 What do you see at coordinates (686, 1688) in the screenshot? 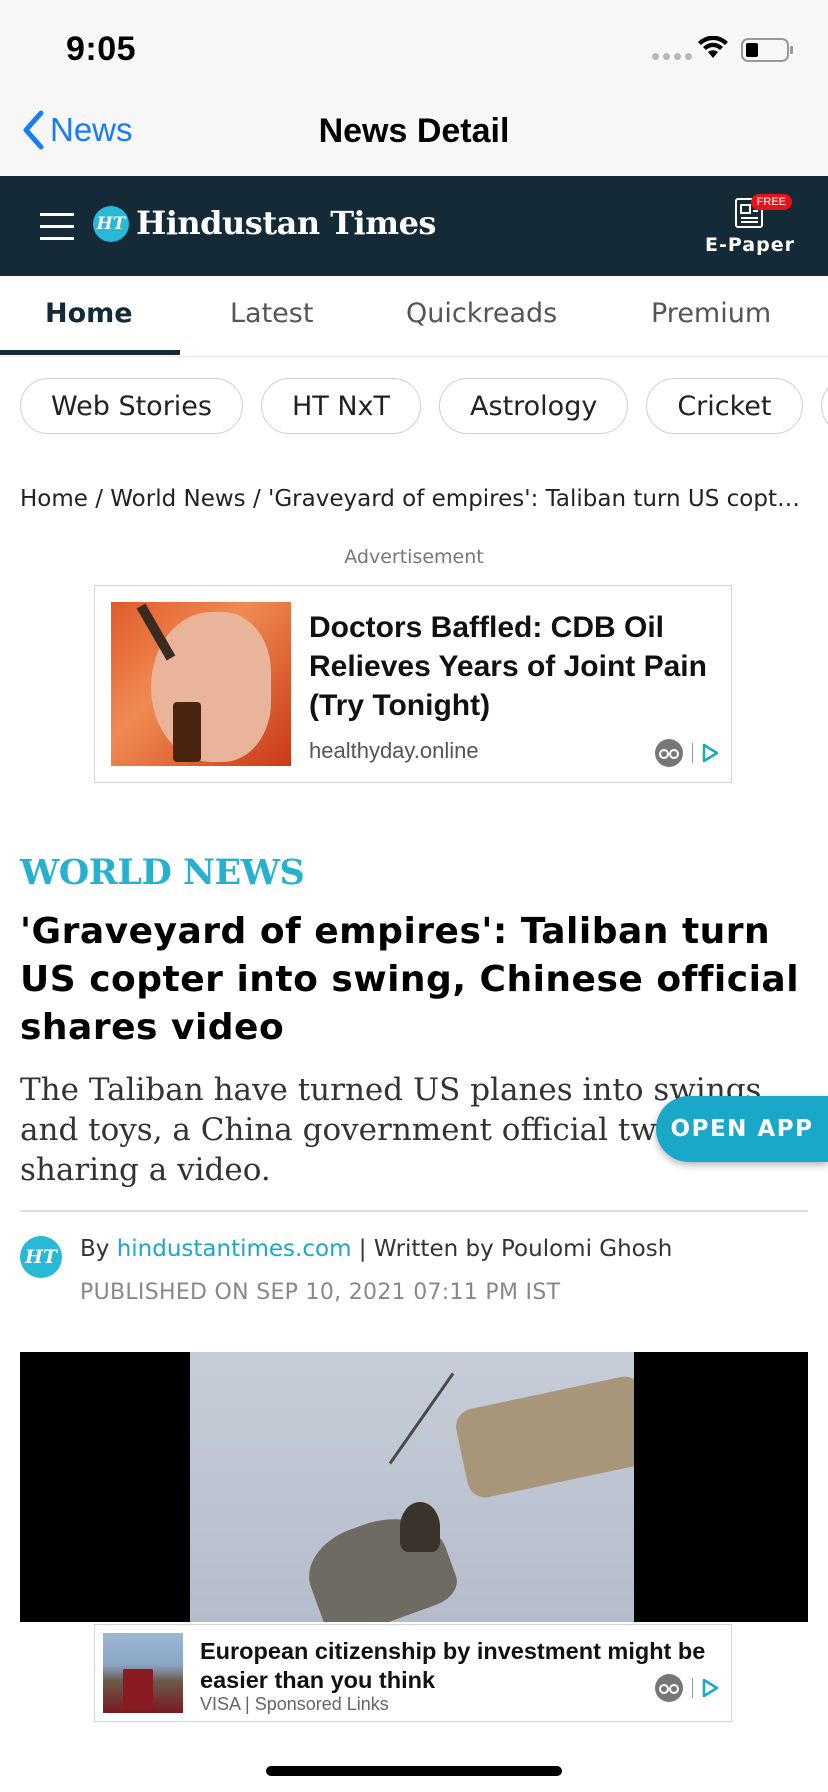
I see `bottom-ad-choices` at bounding box center [686, 1688].